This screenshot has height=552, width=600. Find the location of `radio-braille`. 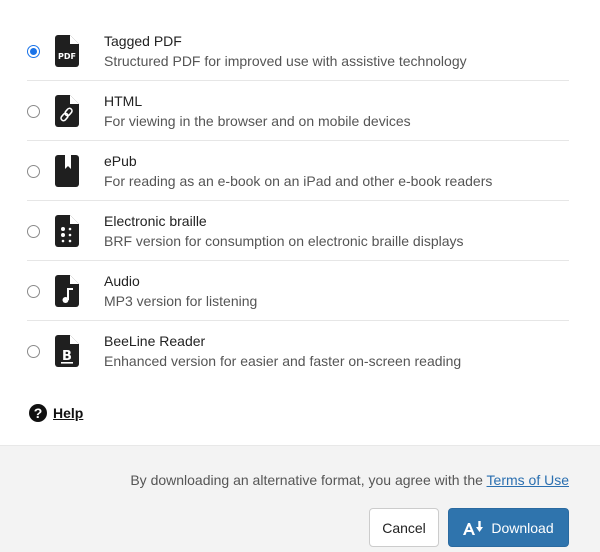

radio-braille is located at coordinates (33, 231).